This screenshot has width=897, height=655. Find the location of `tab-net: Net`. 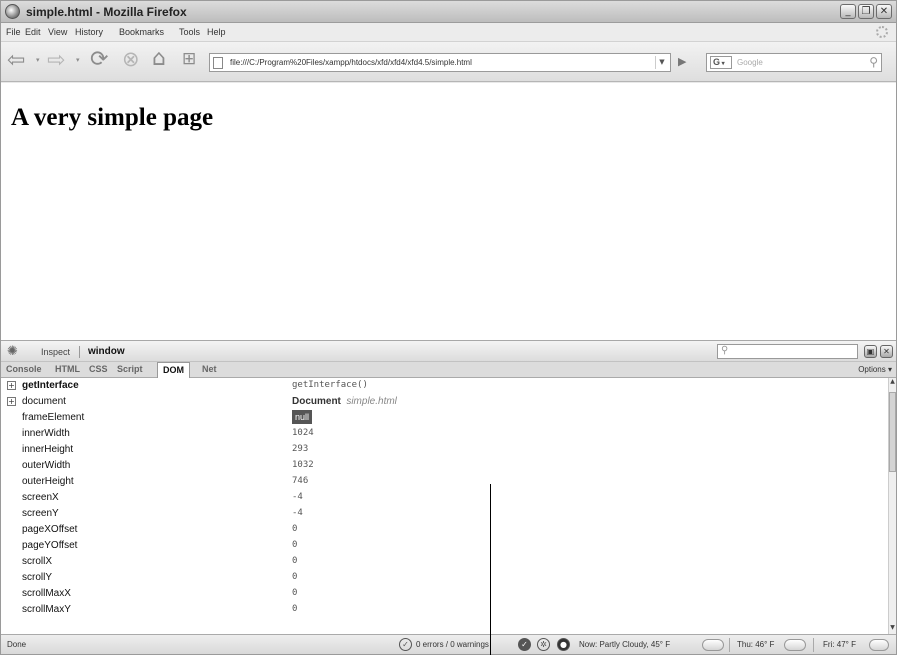

tab-net: Net is located at coordinates (209, 369).